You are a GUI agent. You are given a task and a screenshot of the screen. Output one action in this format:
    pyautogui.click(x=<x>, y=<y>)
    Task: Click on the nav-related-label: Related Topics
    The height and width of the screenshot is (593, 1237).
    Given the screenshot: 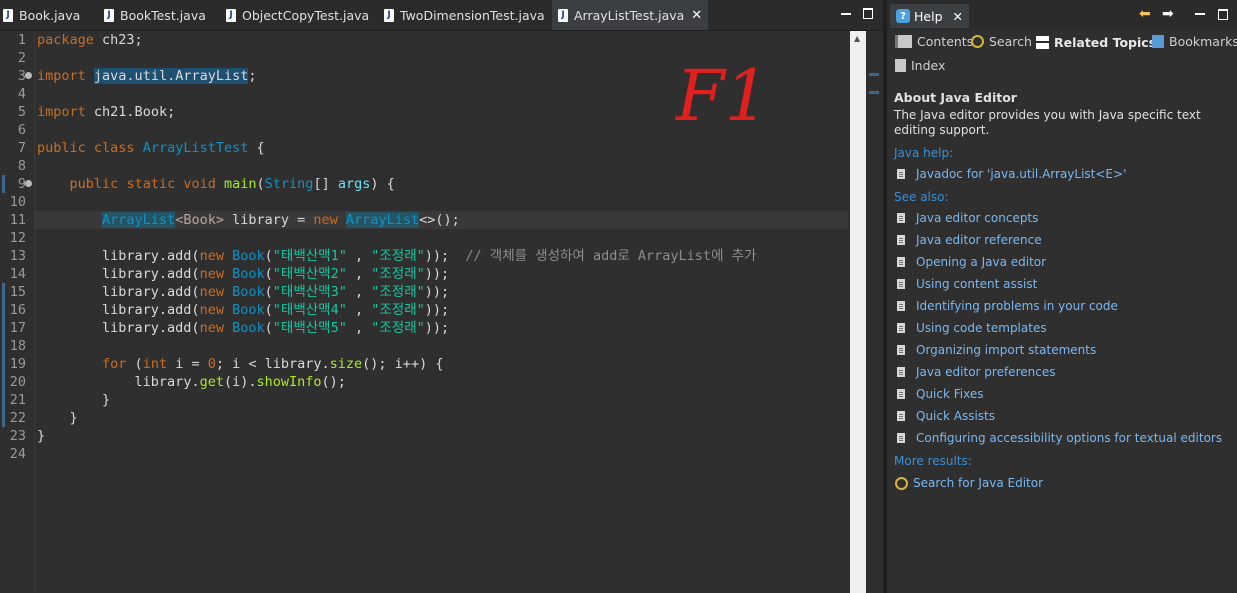 What is the action you would take?
    pyautogui.click(x=1105, y=42)
    